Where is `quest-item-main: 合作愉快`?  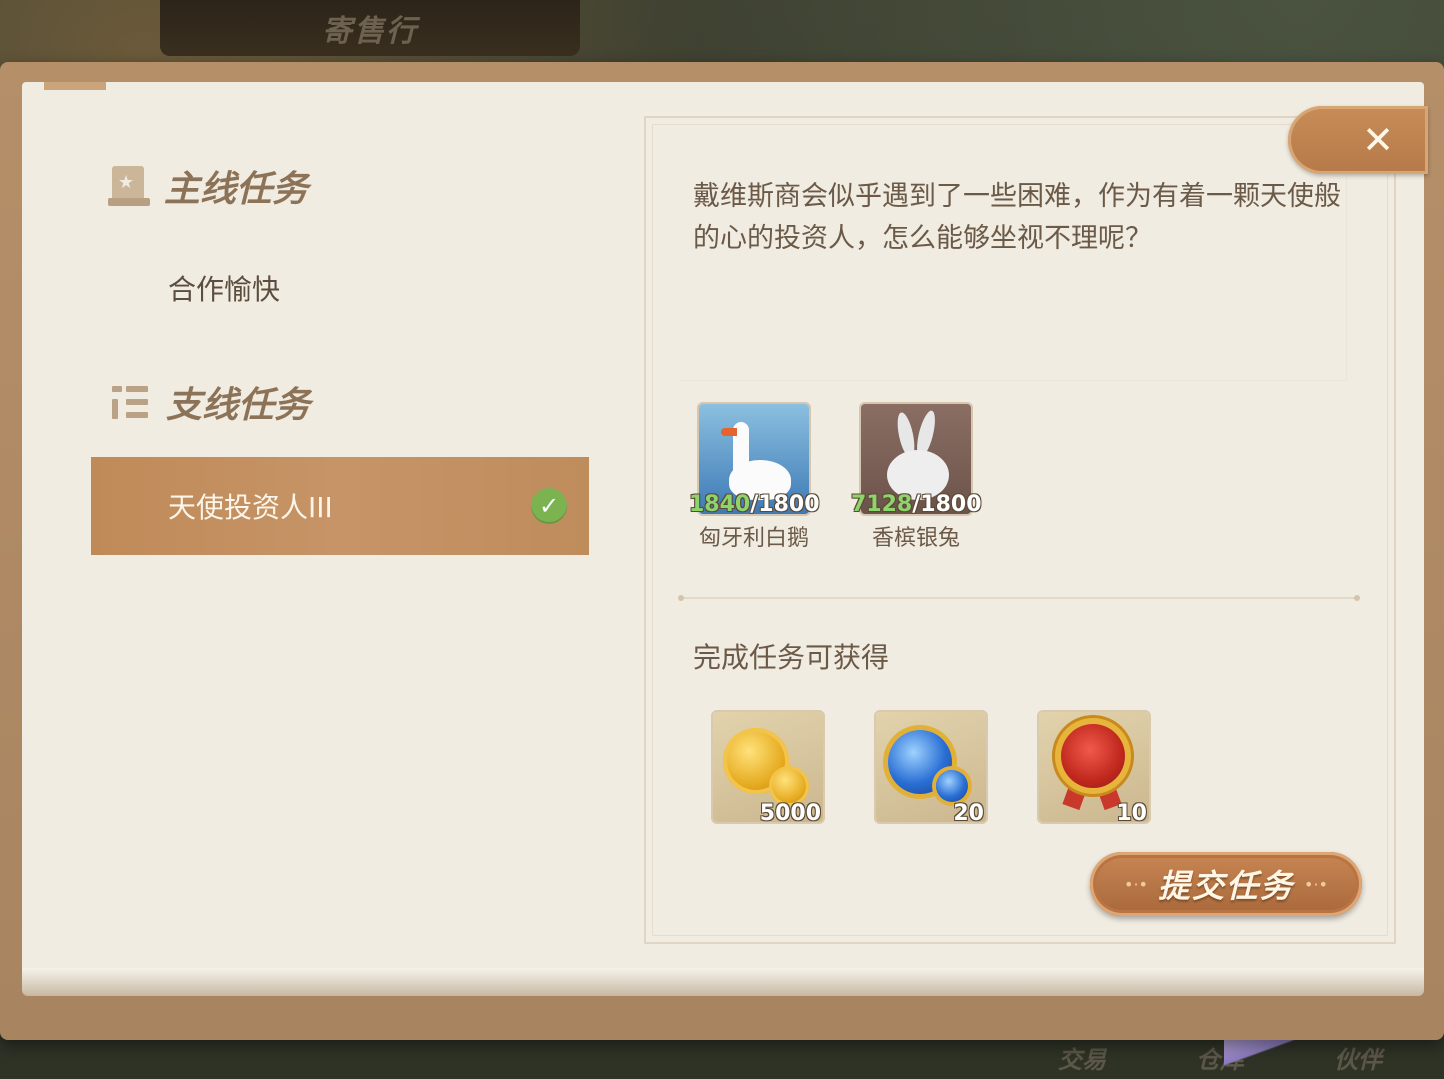 quest-item-main: 合作愉快 is located at coordinates (224, 288).